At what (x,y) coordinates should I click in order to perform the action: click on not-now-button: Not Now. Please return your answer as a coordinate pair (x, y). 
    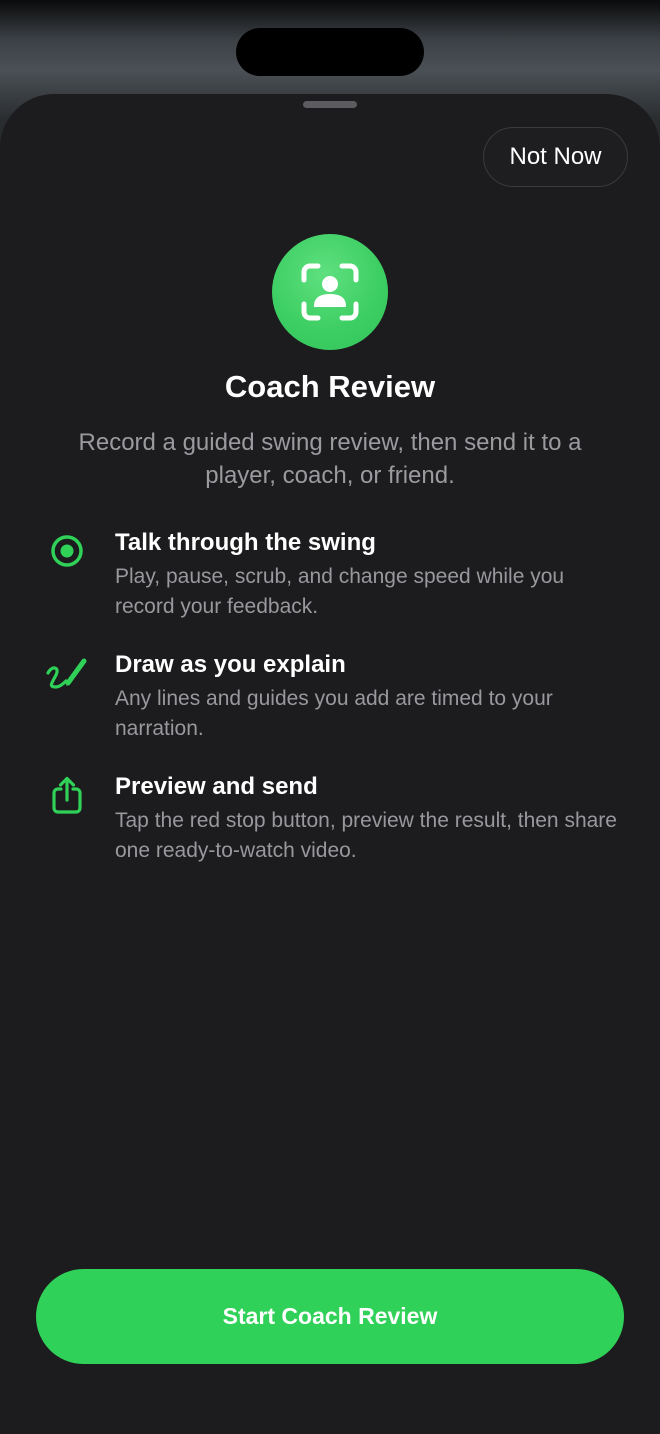
    Looking at the image, I should click on (555, 157).